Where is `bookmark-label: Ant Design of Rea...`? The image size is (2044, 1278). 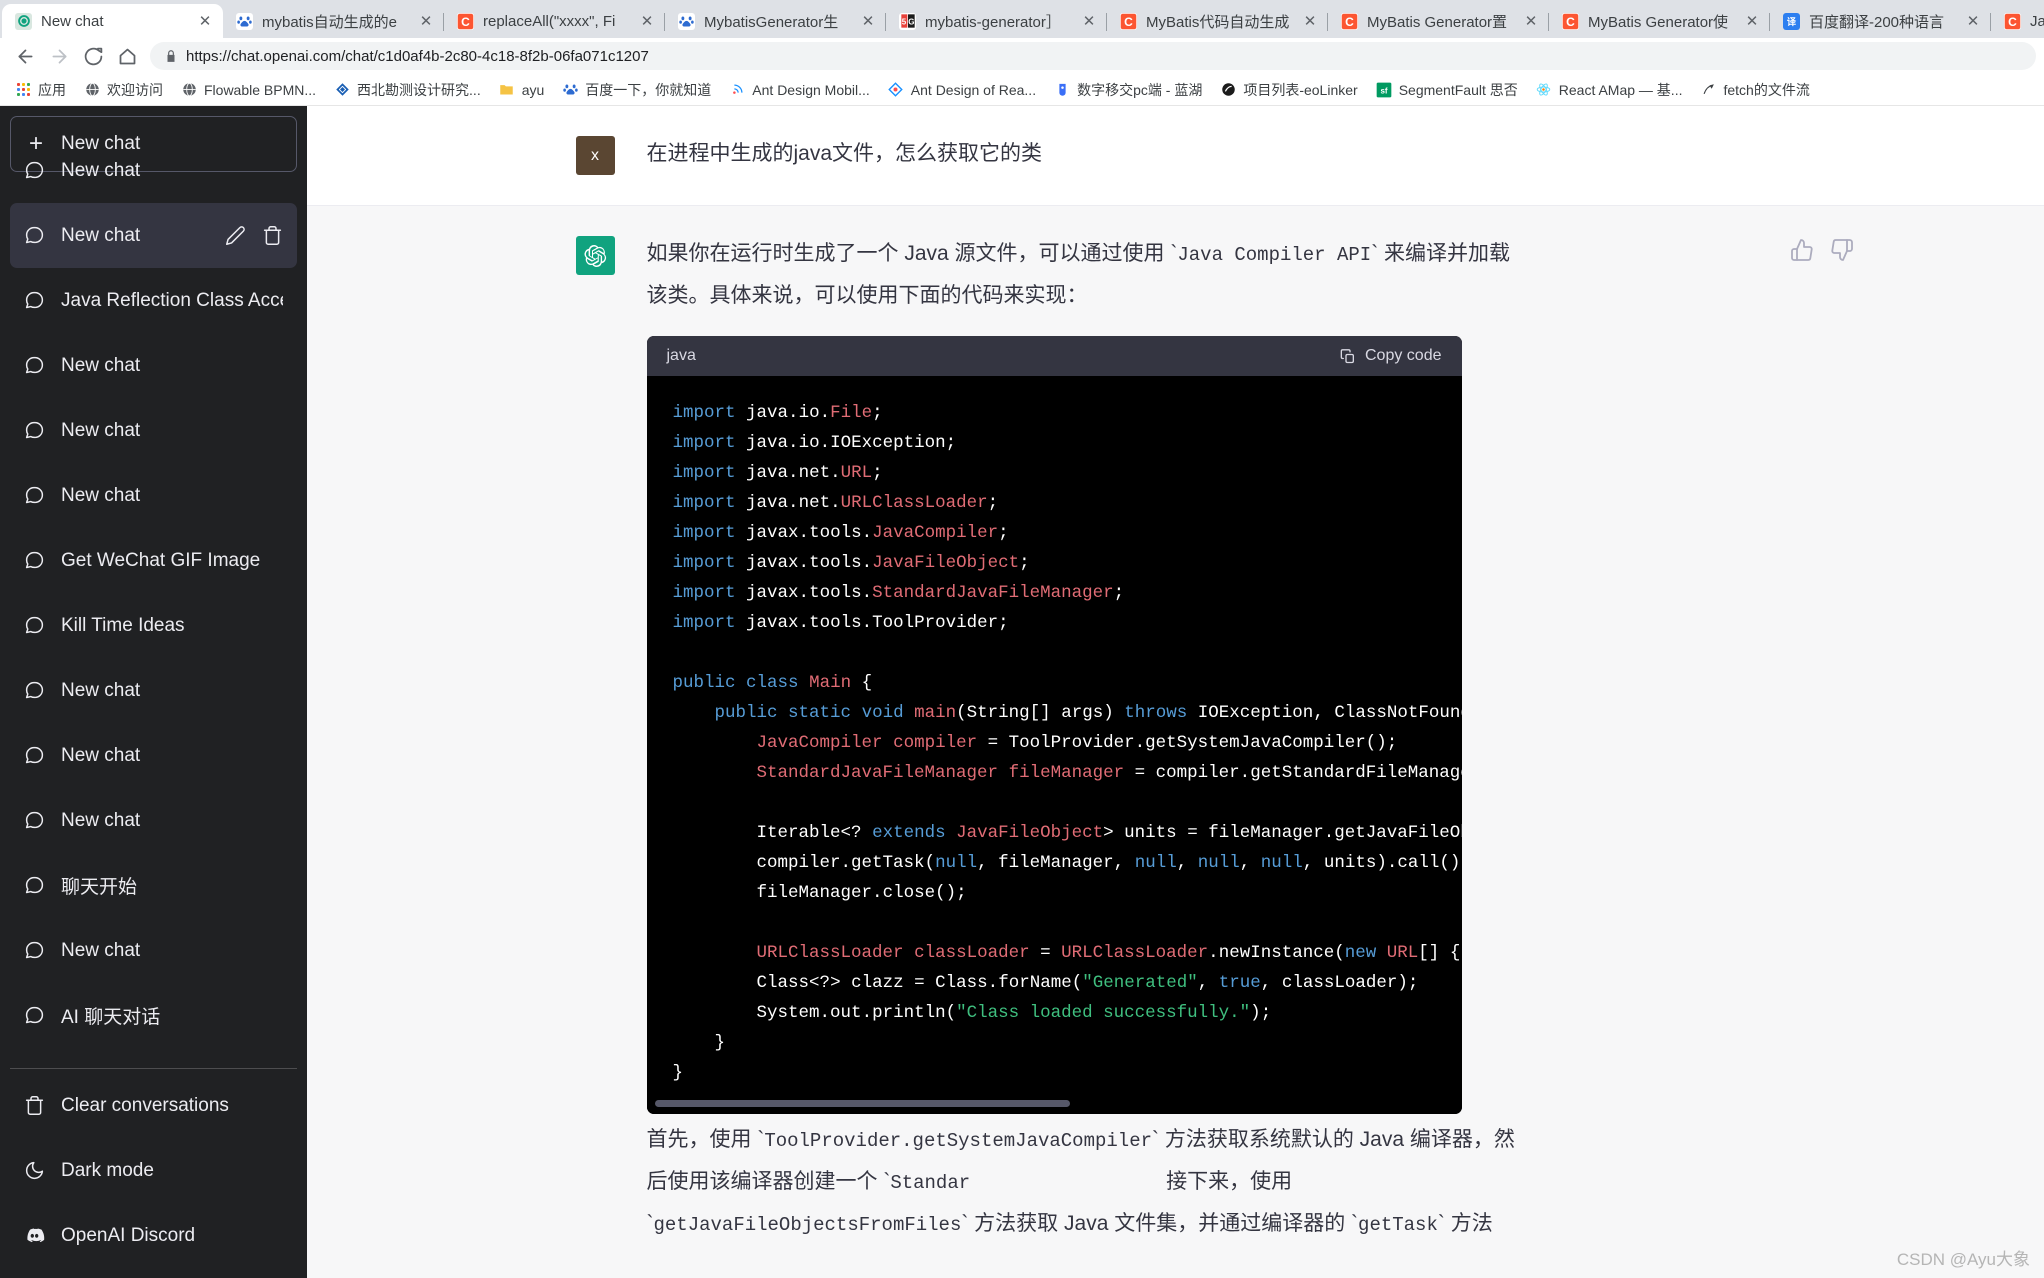 bookmark-label: Ant Design of Rea... is located at coordinates (973, 89).